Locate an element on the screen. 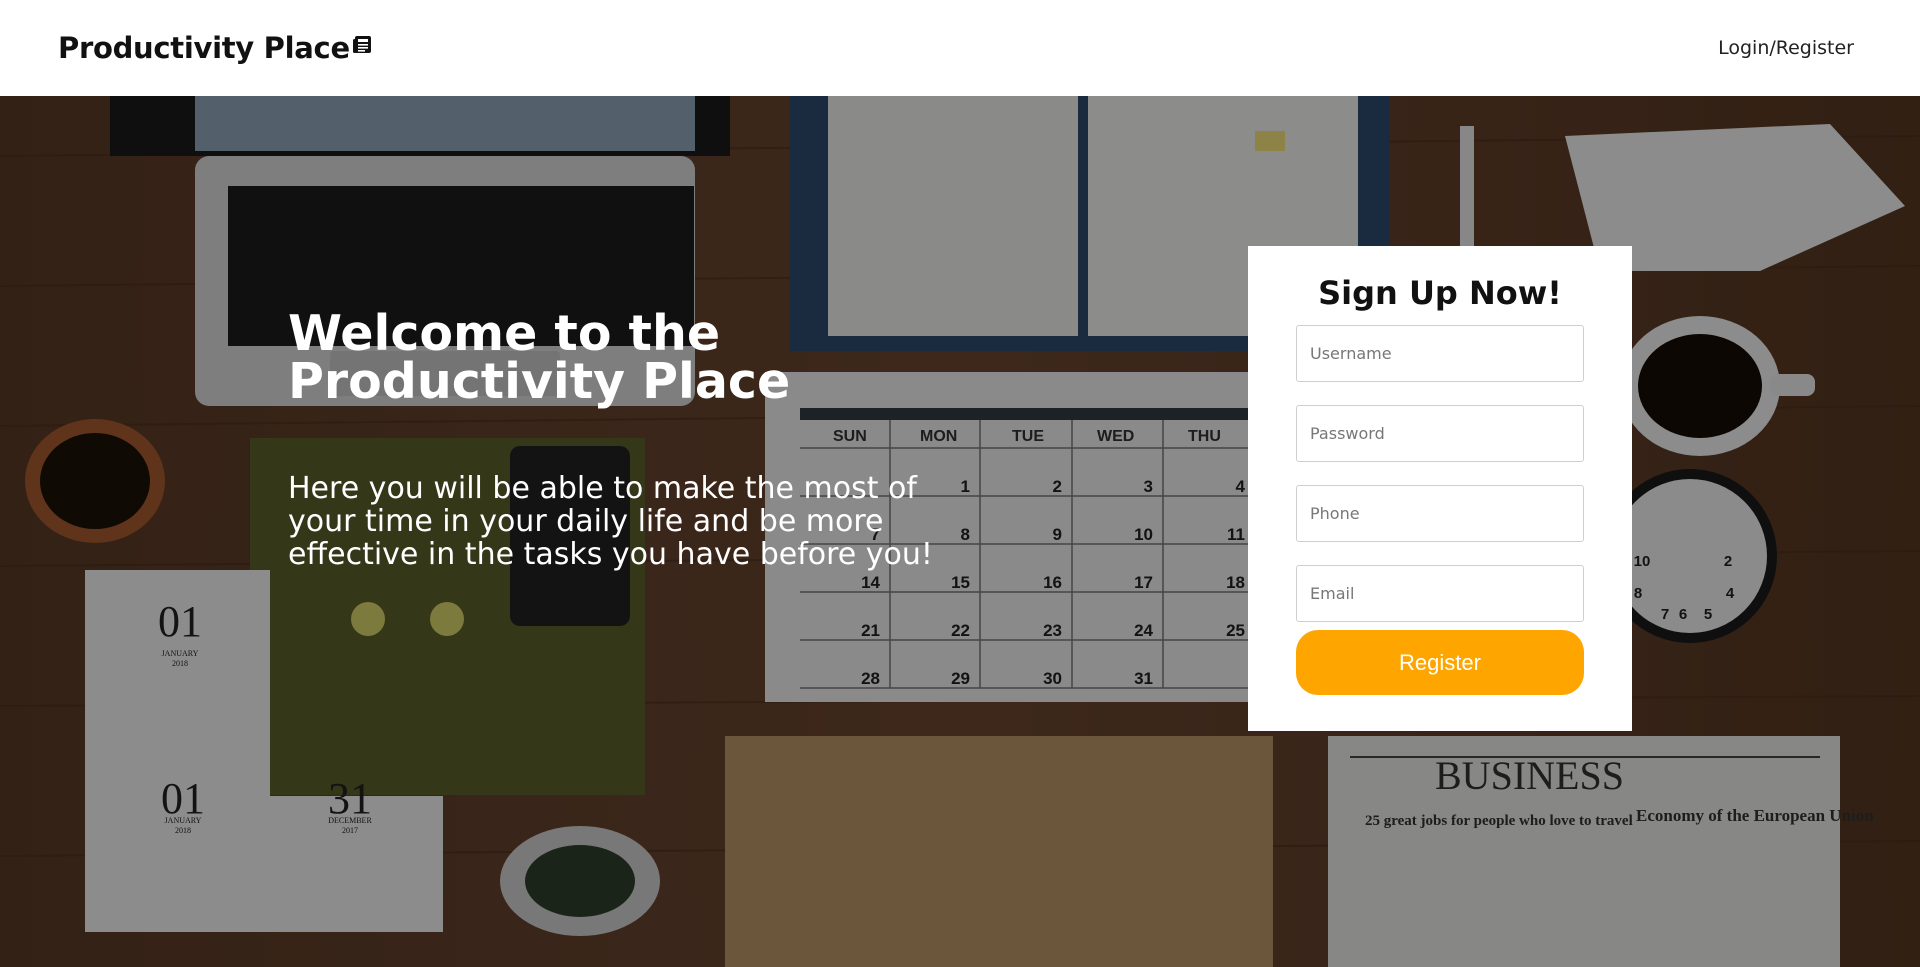 This screenshot has height=967, width=1920. brand-name: Productivity Place is located at coordinates (204, 48).